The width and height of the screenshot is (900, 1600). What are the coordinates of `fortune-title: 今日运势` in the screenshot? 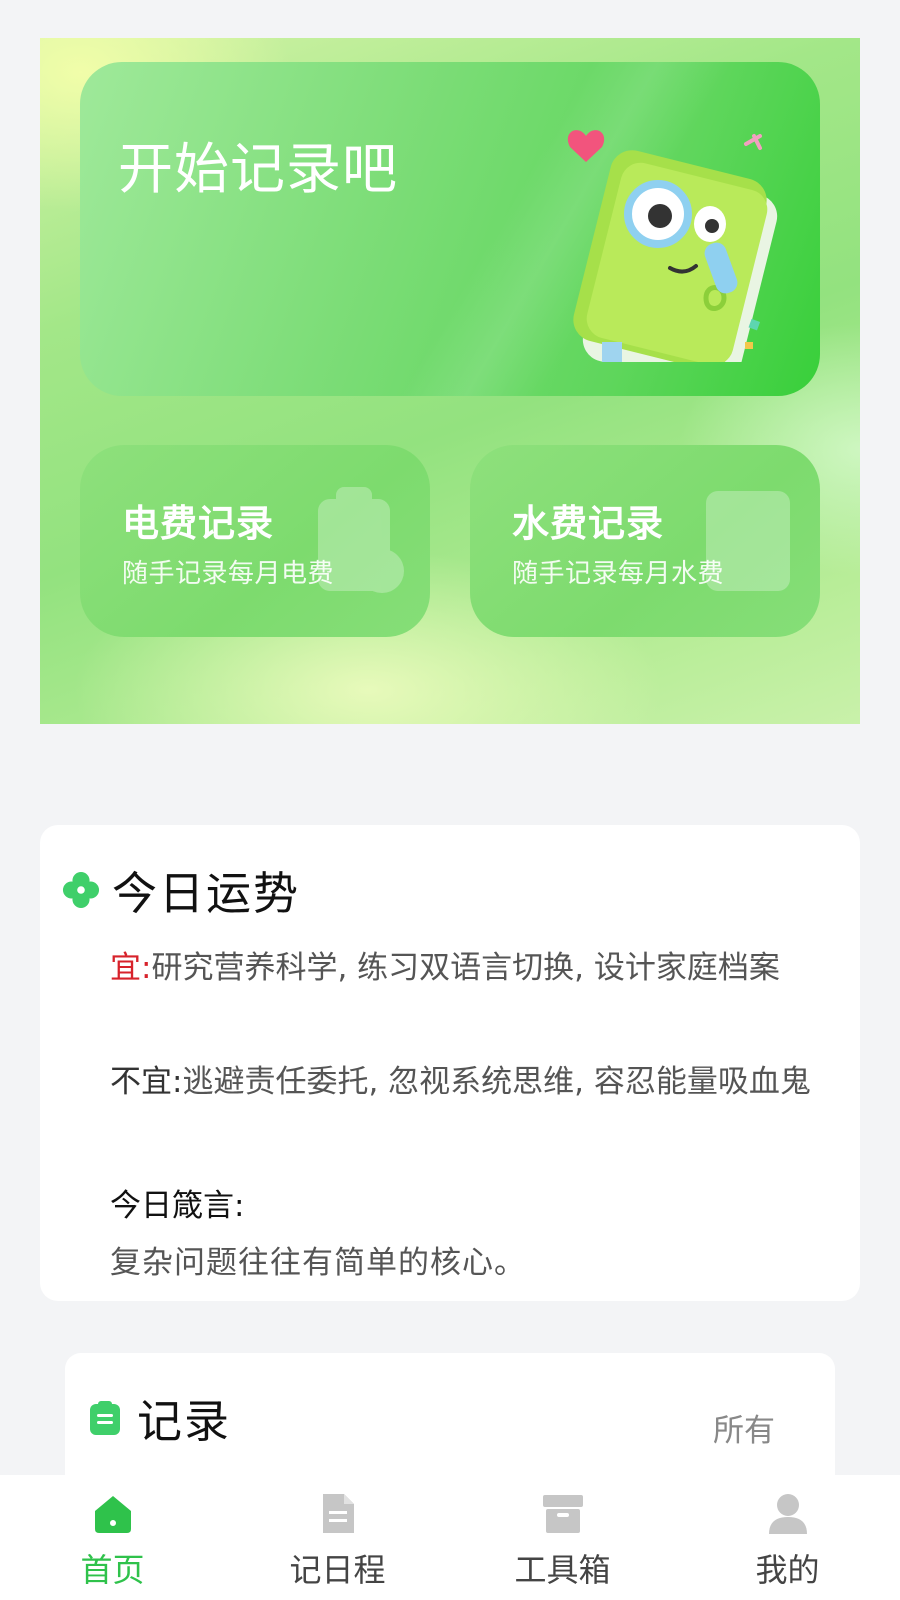 It's located at (206, 893).